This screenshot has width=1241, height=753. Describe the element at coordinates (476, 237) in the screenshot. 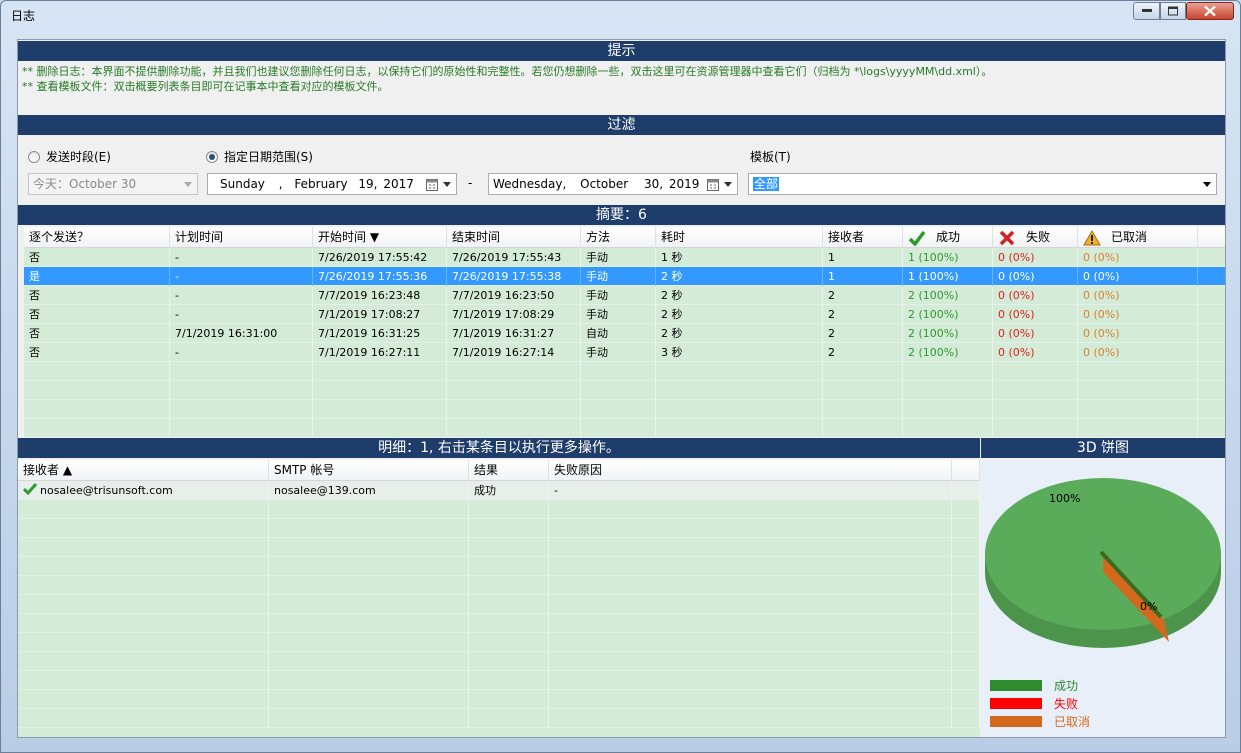

I see `summary-header-label: 结束时间` at that location.